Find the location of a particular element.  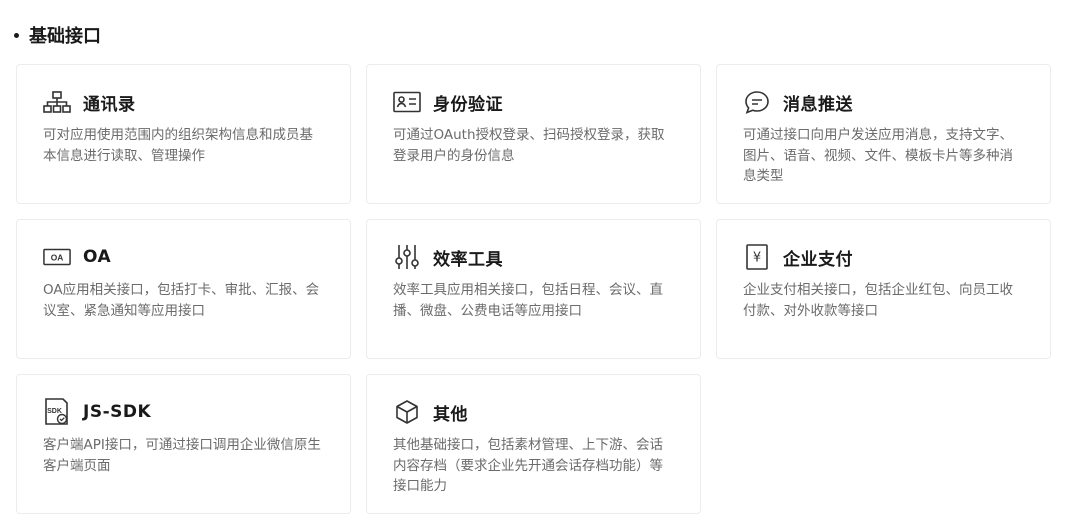

card-efficiency-tools: 效率工具 效率工具应用相关接口，包括日程、会议、直播、微盘、公费电话等应用接口 is located at coordinates (533, 289).